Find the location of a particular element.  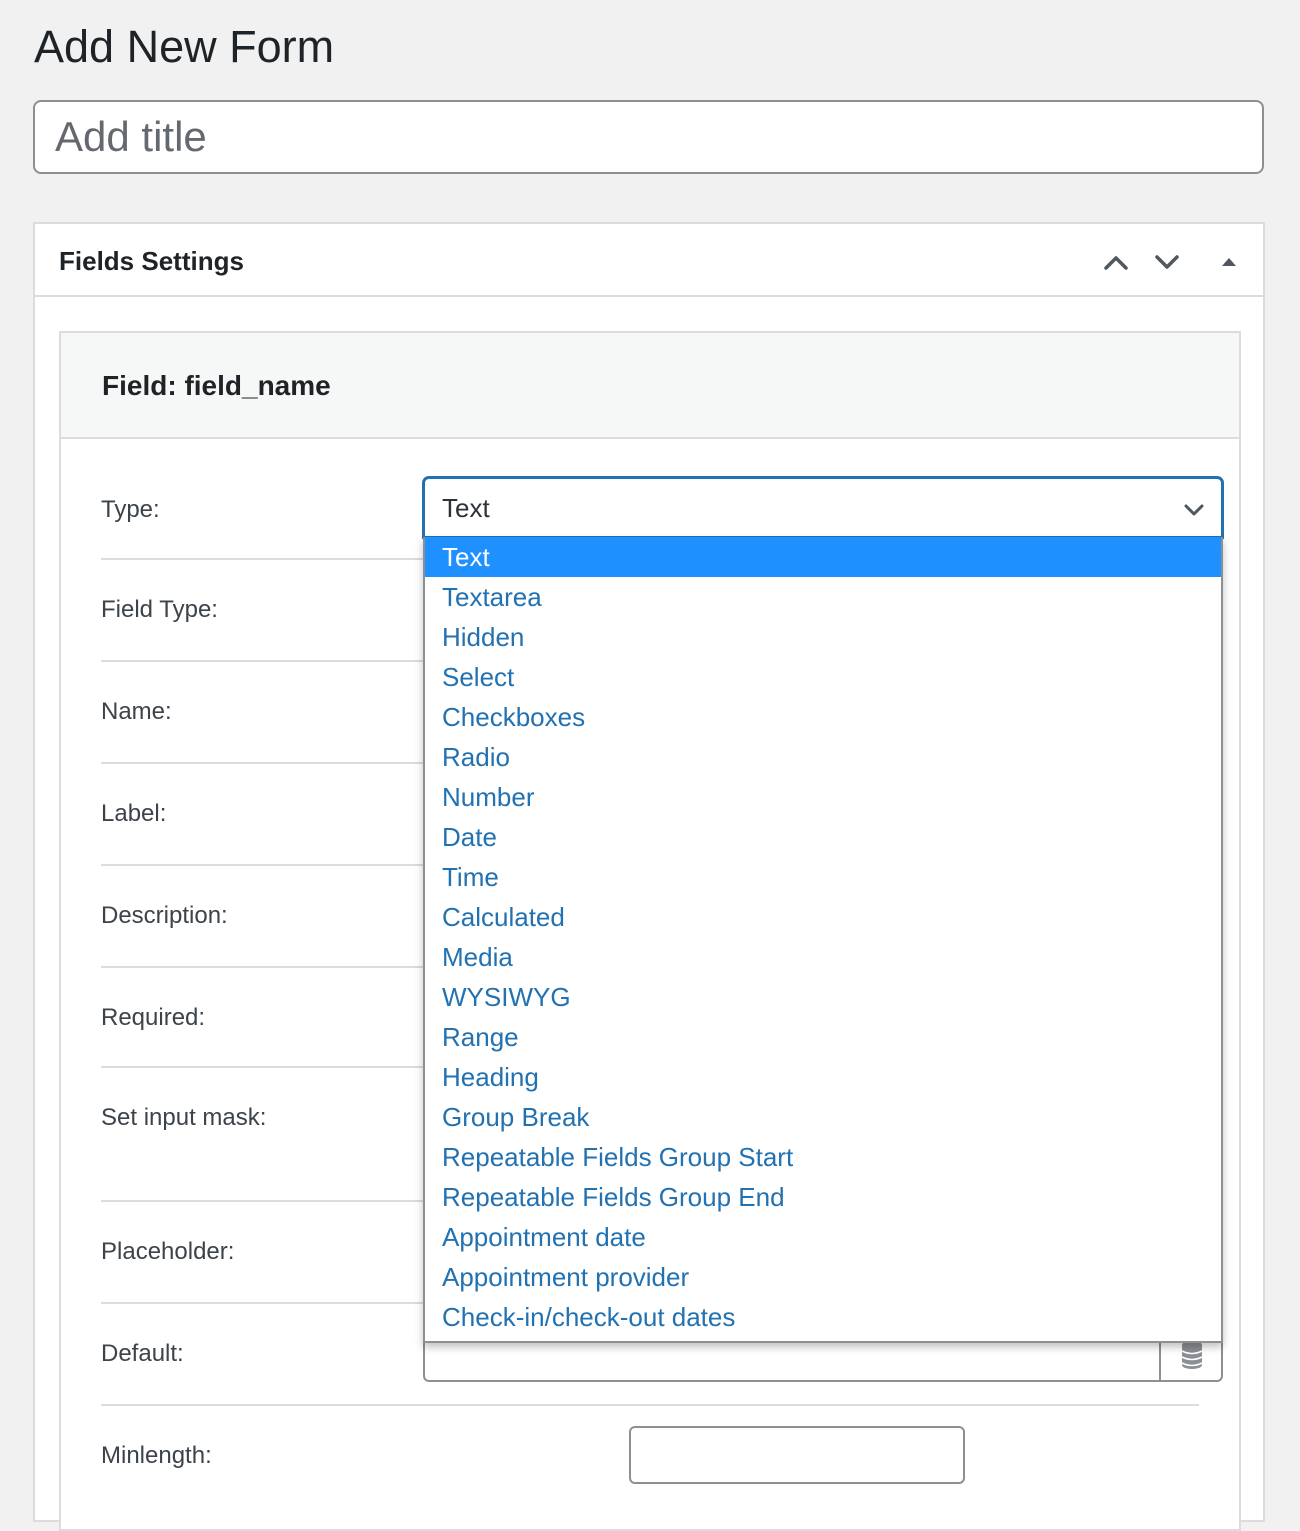

type-option: Radio is located at coordinates (823, 757).